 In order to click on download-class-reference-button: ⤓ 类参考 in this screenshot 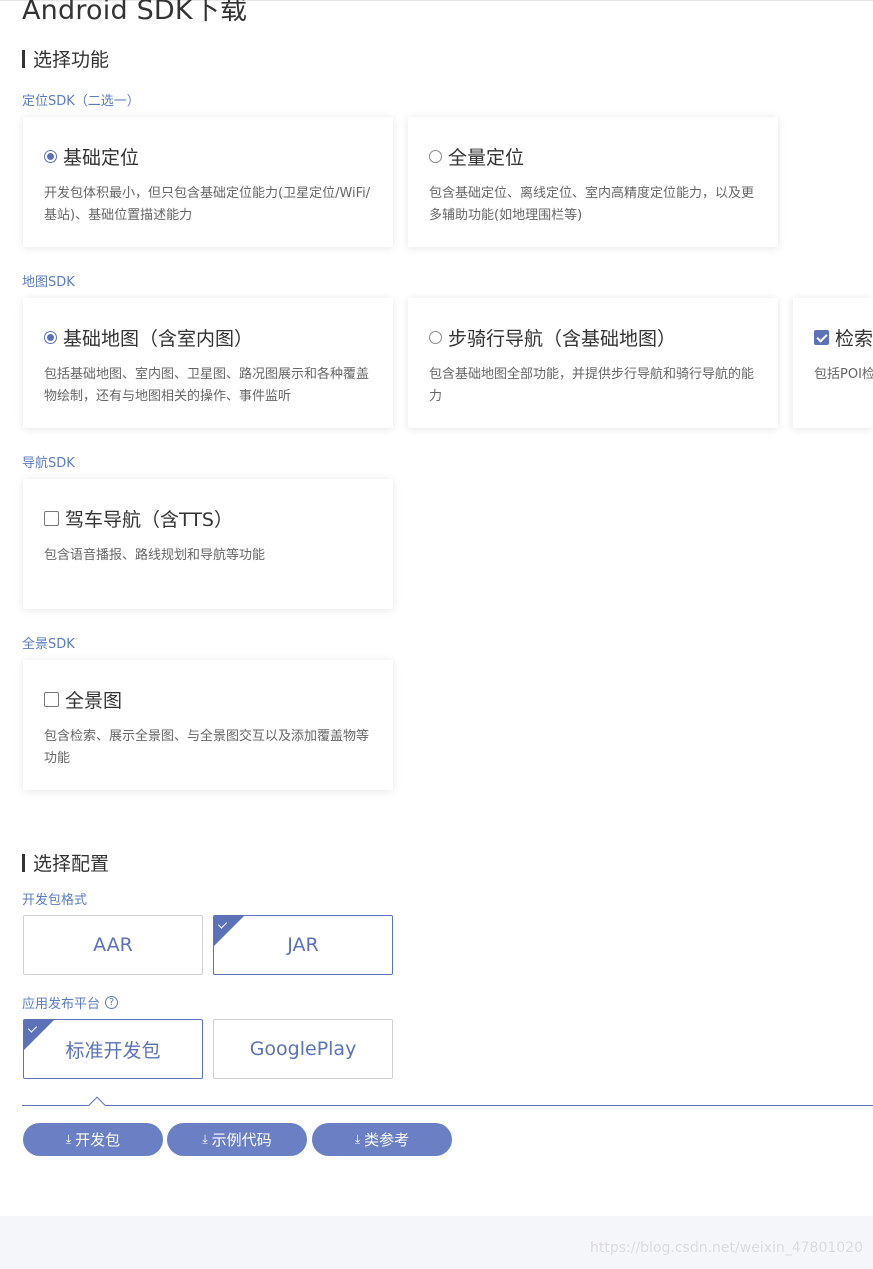, I will do `click(382, 1139)`.